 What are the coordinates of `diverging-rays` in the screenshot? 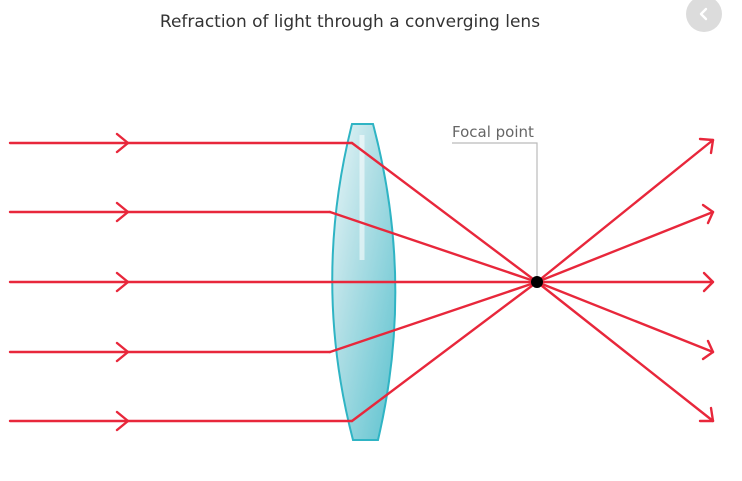 It's located at (625, 280).